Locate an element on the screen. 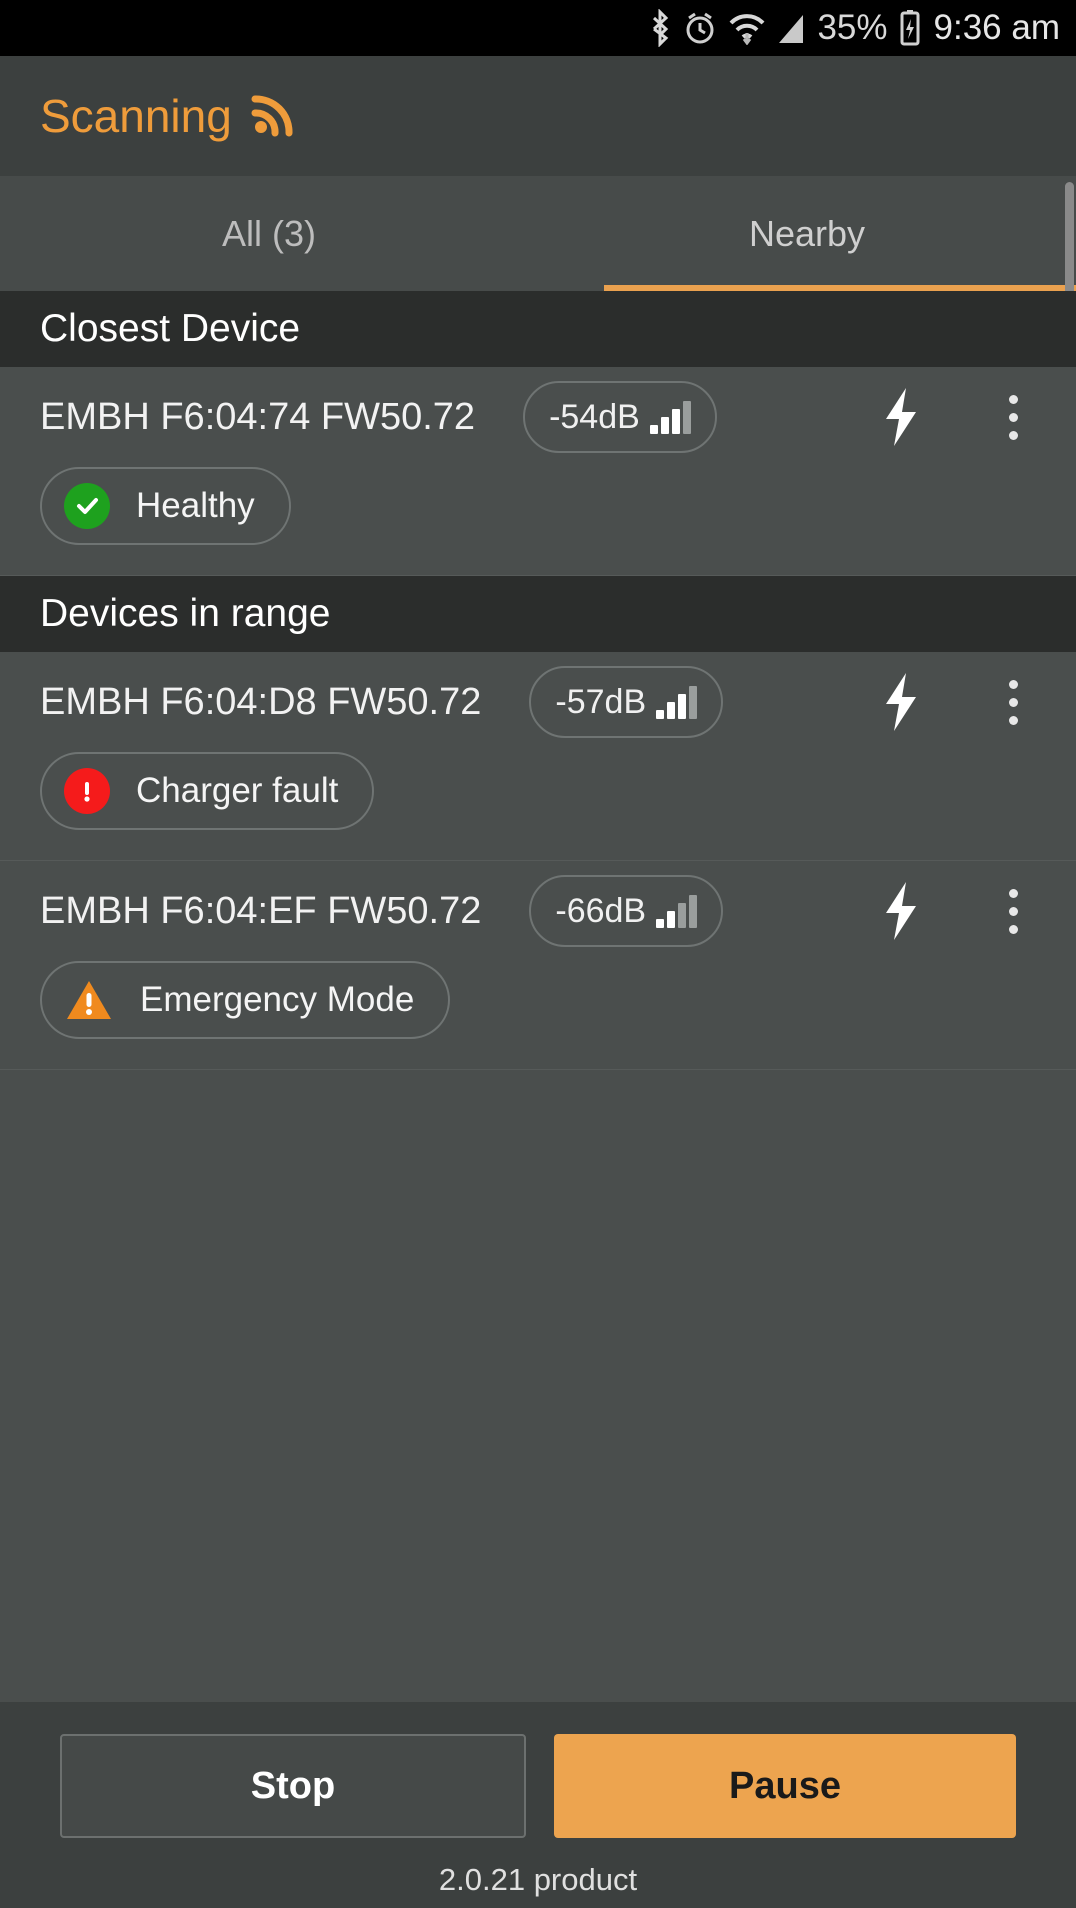 This screenshot has width=1076, height=1908. tab-all-label: All (3) is located at coordinates (268, 233).